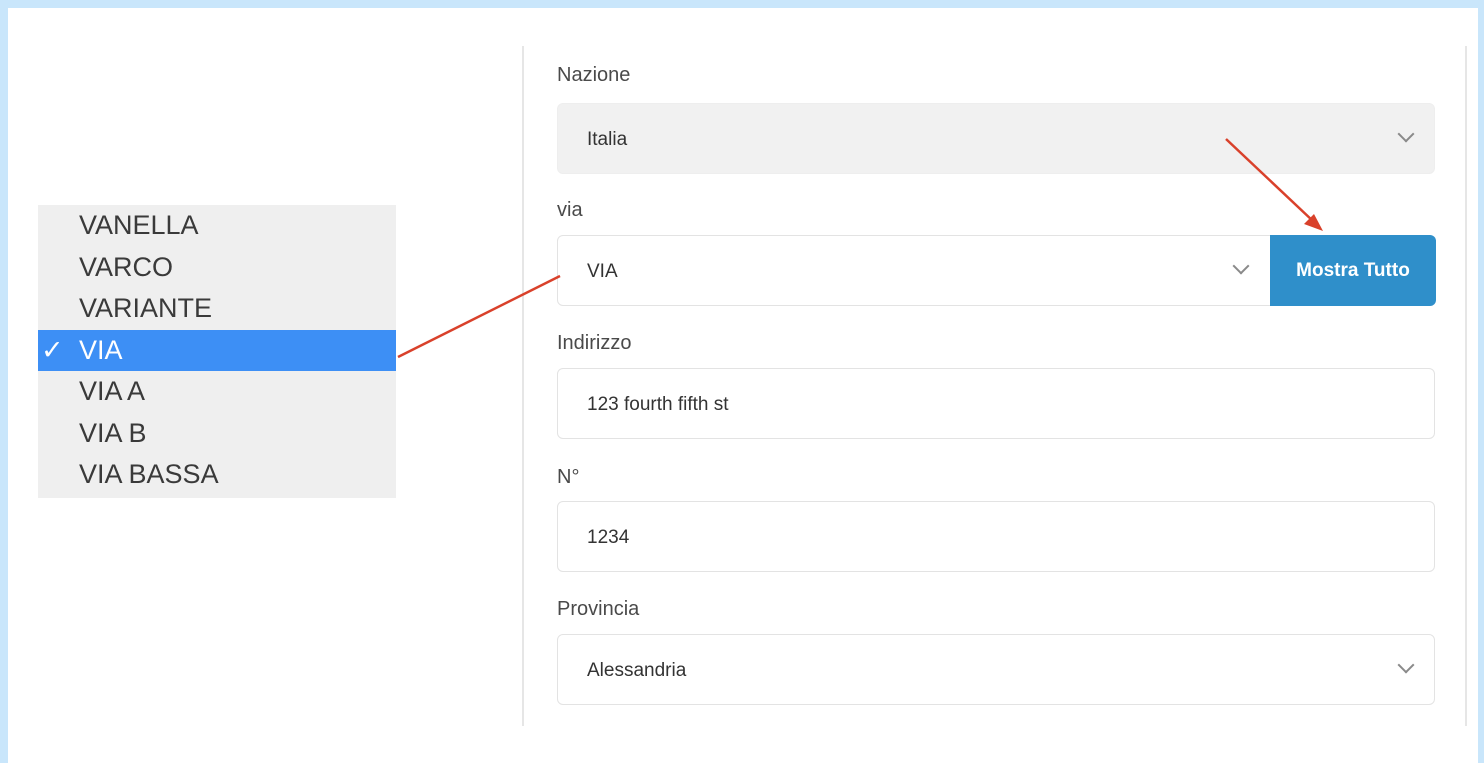 This screenshot has width=1484, height=763. Describe the element at coordinates (602, 271) in the screenshot. I see `via-value: VIA` at that location.